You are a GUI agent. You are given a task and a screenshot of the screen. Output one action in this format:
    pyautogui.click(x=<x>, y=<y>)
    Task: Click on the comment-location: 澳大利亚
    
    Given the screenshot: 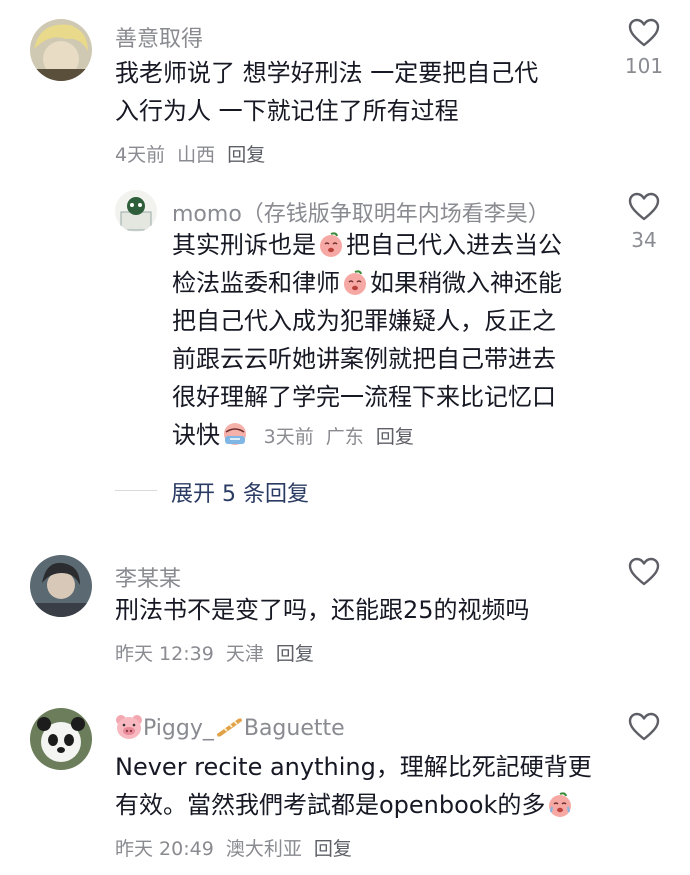 What is the action you would take?
    pyautogui.click(x=263, y=849)
    